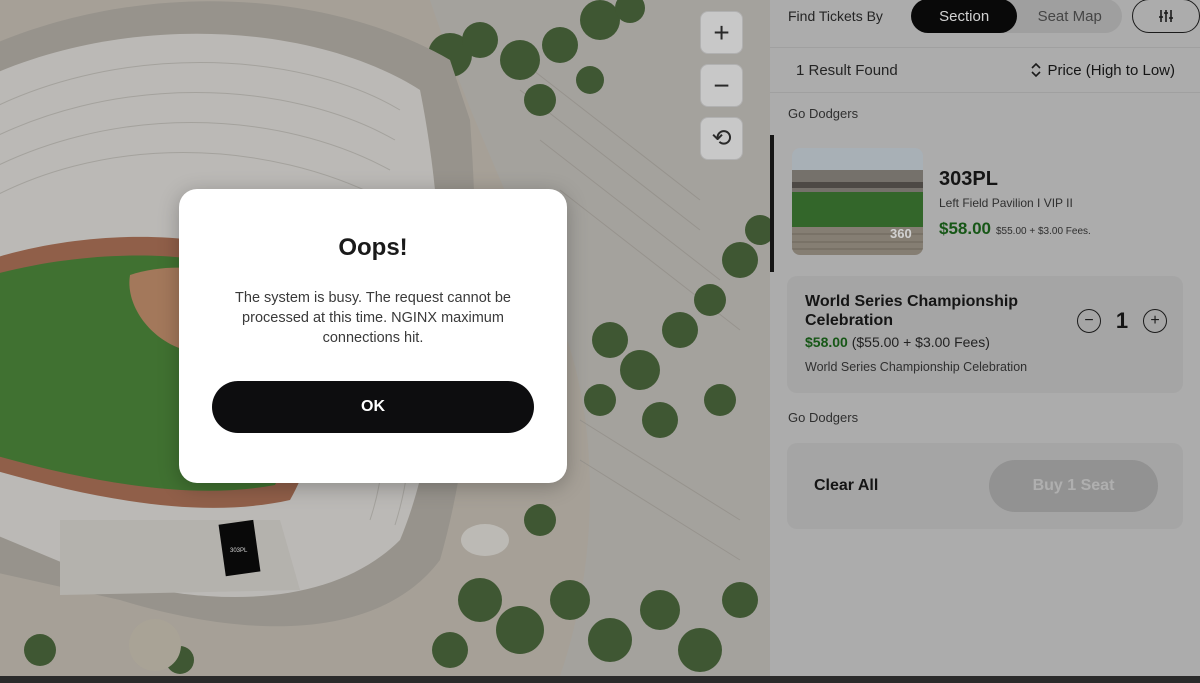 Image resolution: width=1200 pixels, height=683 pixels. I want to click on dialog-title: Oops!, so click(373, 247).